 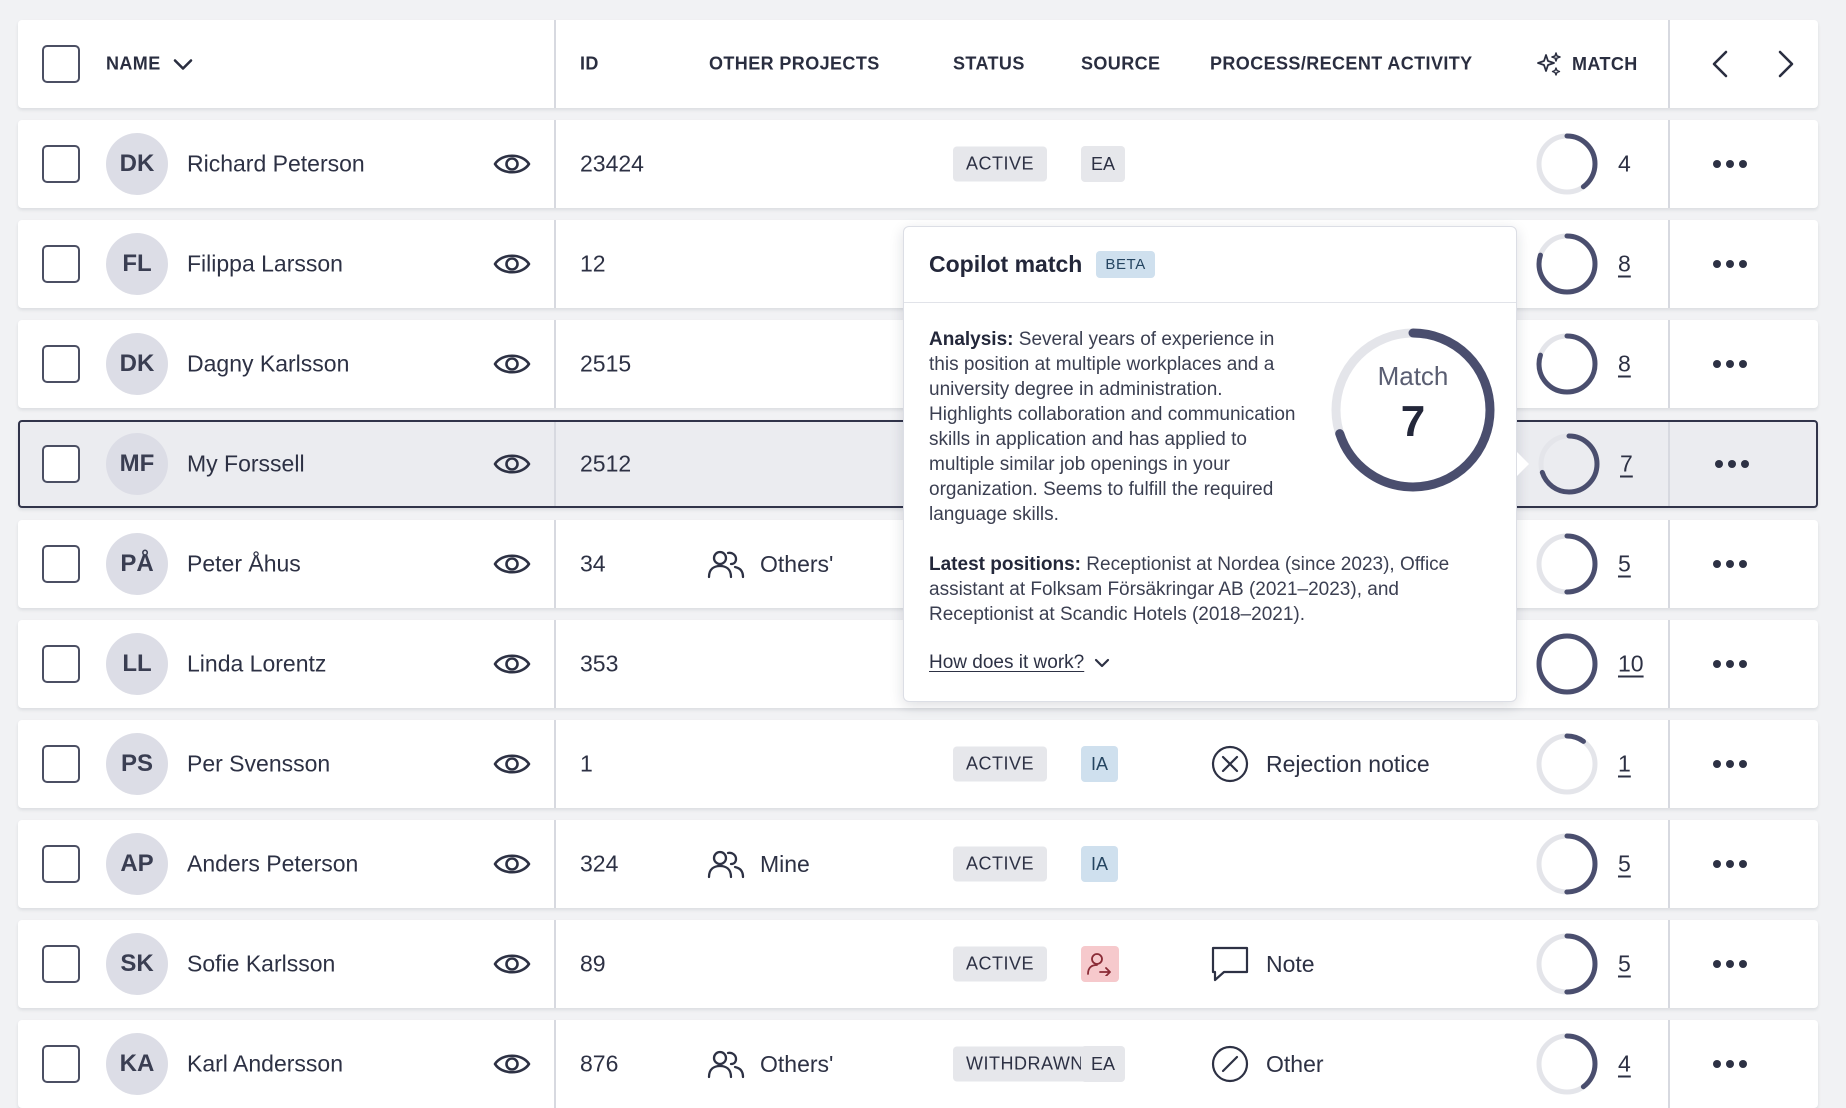 What do you see at coordinates (593, 563) in the screenshot?
I see `candidate-id: 34` at bounding box center [593, 563].